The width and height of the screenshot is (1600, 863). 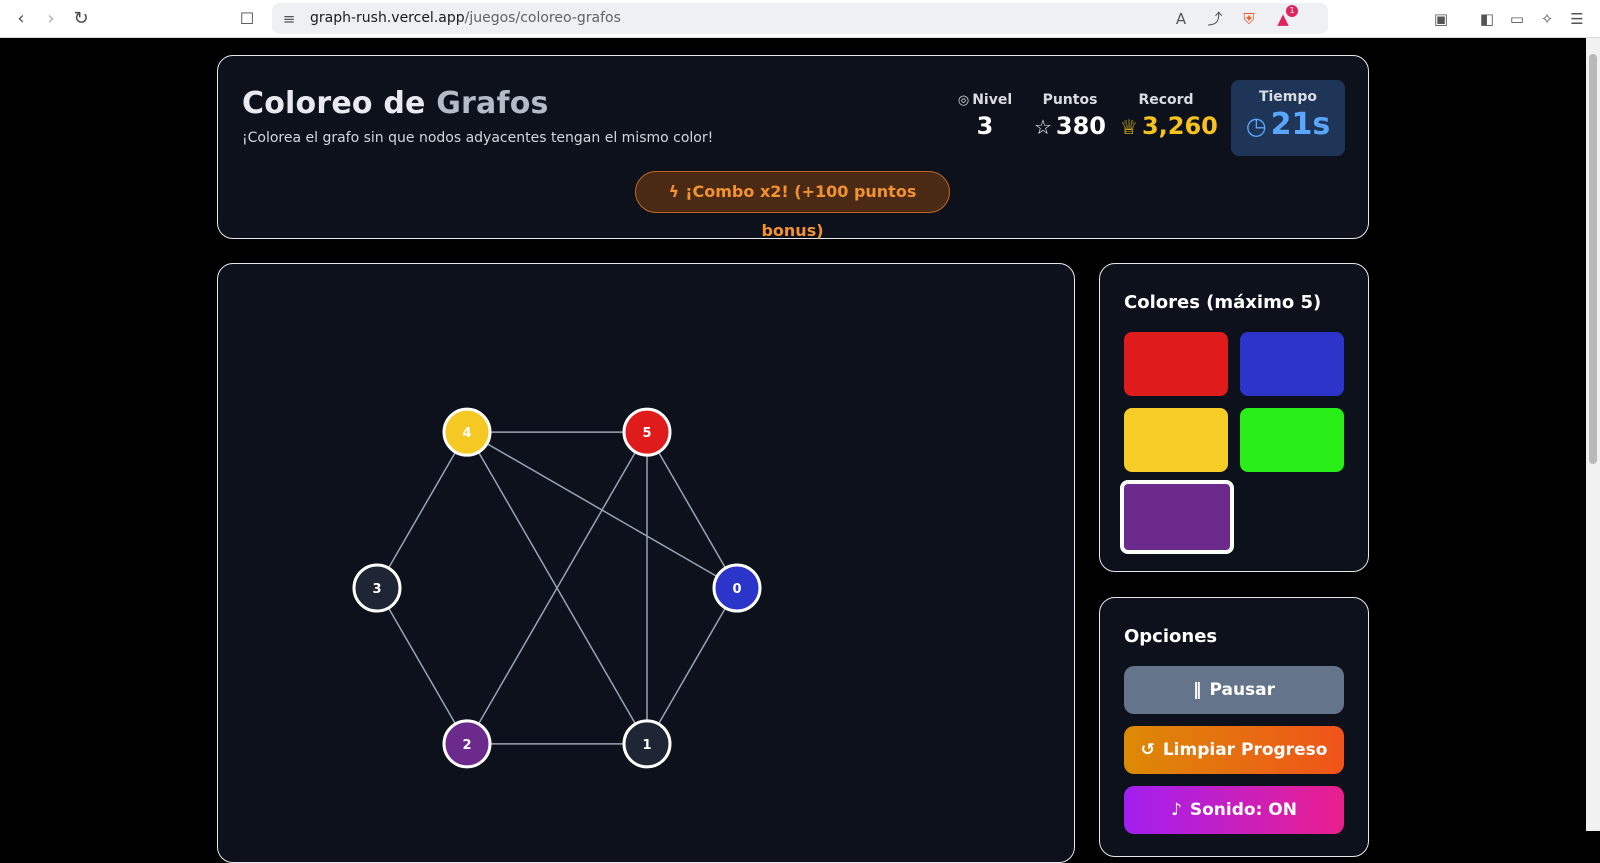 What do you see at coordinates (1234, 417) in the screenshot?
I see `color-palette: Colores (máximo 5)` at bounding box center [1234, 417].